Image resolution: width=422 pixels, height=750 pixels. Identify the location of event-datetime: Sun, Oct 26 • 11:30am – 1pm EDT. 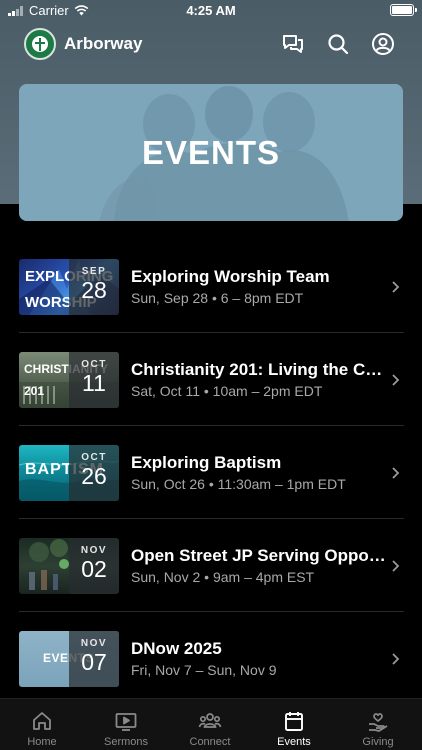
(238, 484).